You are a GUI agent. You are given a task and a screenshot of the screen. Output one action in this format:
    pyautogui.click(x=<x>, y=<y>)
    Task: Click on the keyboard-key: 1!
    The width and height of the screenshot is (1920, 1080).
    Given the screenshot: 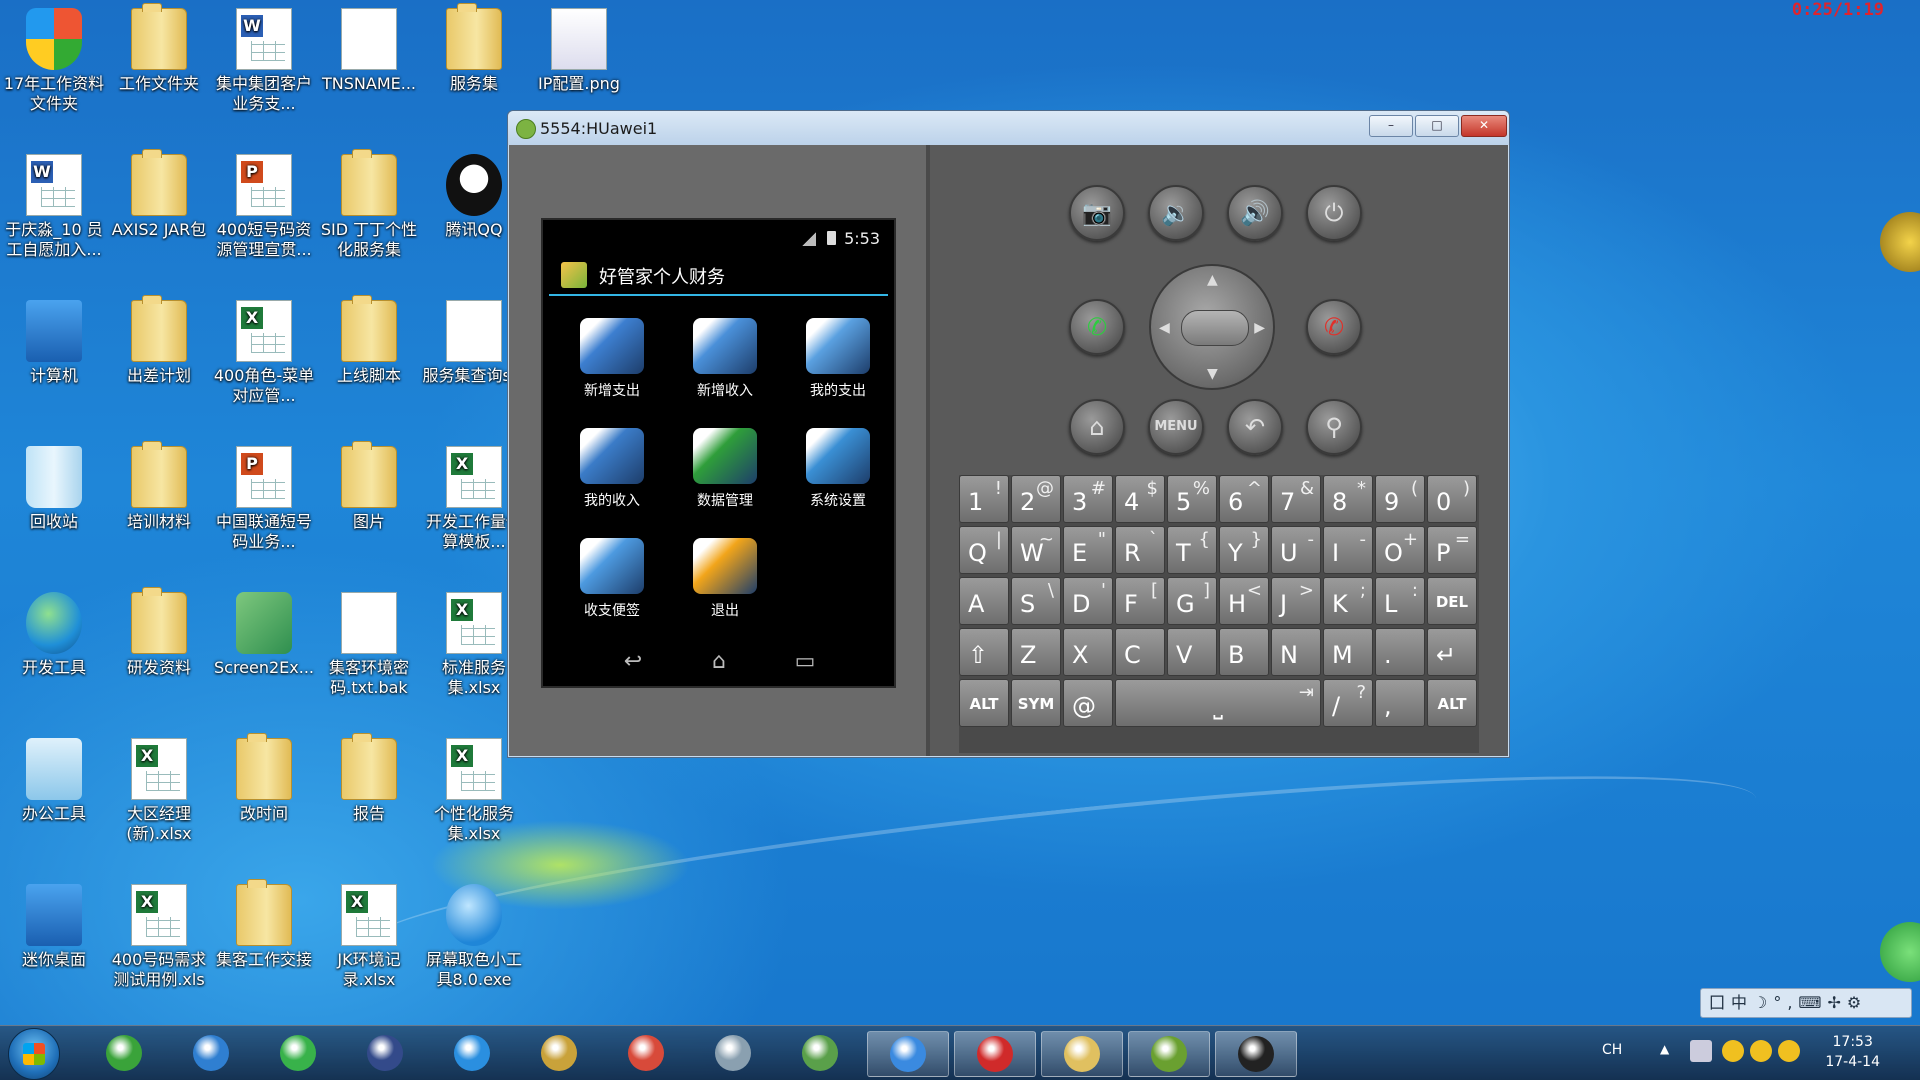 What is the action you would take?
    pyautogui.click(x=984, y=499)
    